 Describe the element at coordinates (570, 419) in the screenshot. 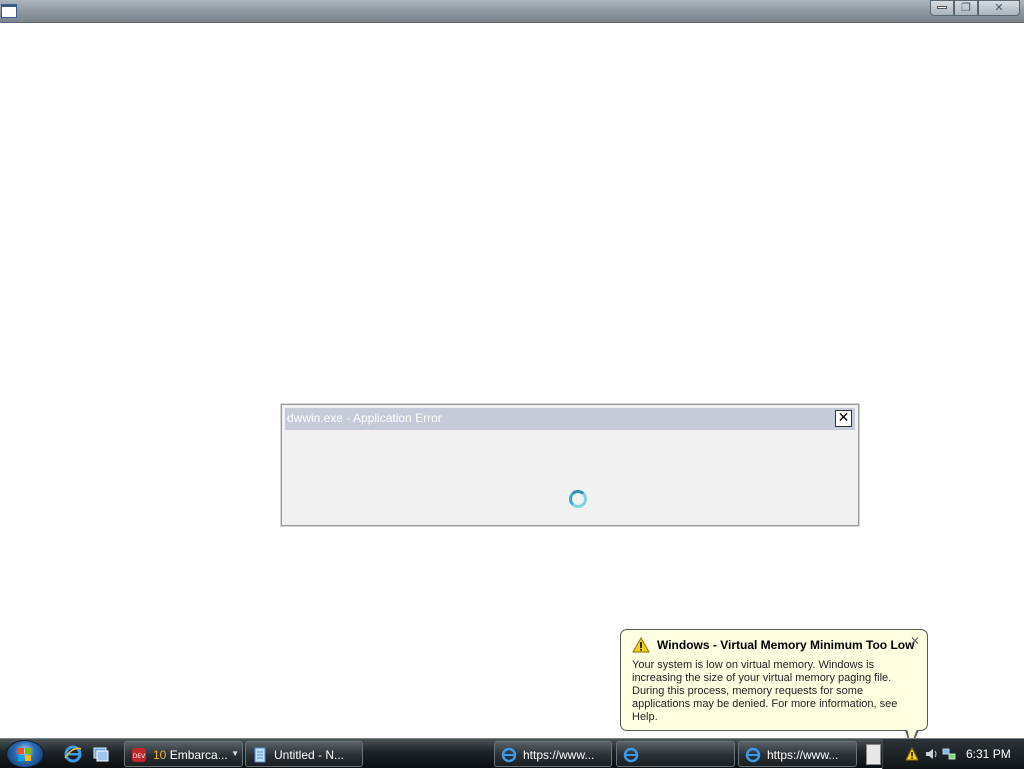

I see `dialog-titlebar: dwwin.exe - Application Error ✕` at that location.